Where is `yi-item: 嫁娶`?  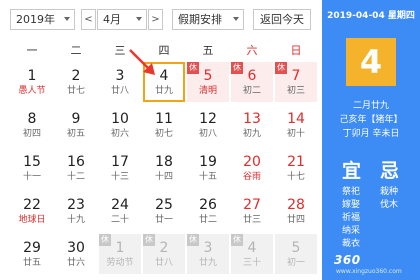 yi-item: 嫁娶 is located at coordinates (351, 205).